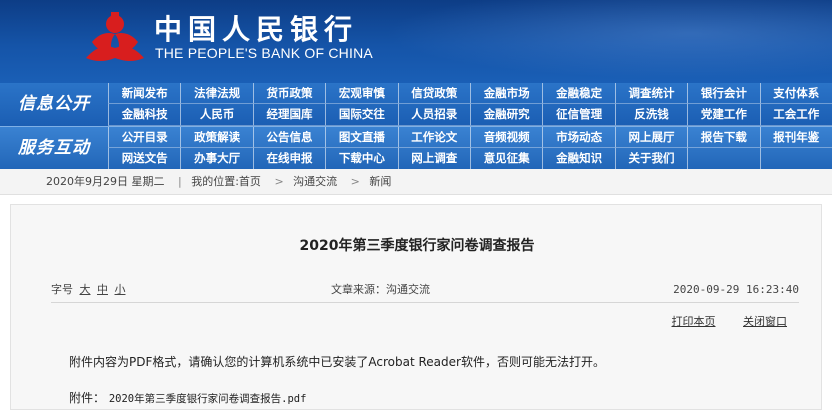  What do you see at coordinates (144, 93) in the screenshot?
I see `nav-item: 新闻发布` at bounding box center [144, 93].